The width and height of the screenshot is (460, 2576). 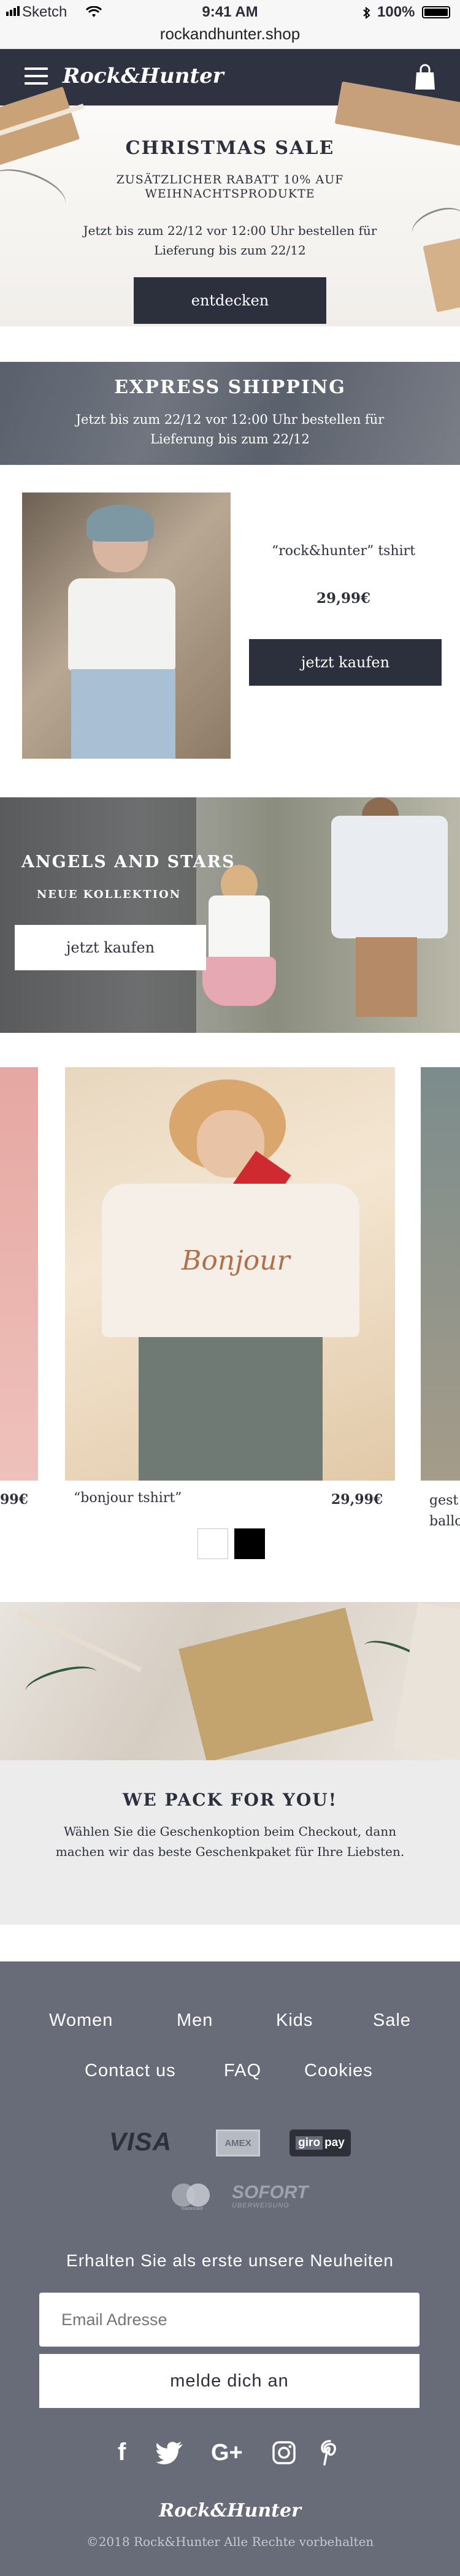 I want to click on pack-title: WE PACK FOR YOU!, so click(x=230, y=1800).